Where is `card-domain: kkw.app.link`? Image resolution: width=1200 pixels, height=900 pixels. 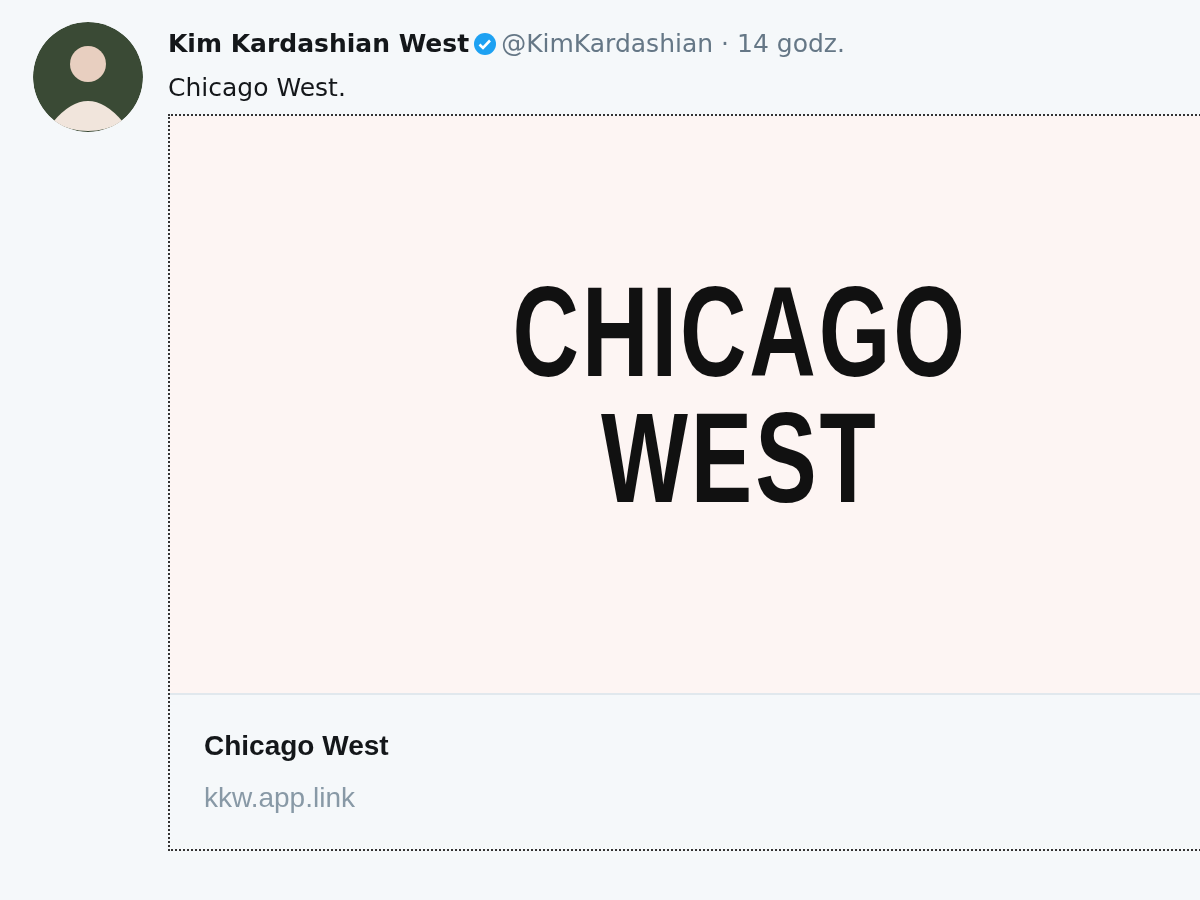
card-domain: kkw.app.link is located at coordinates (280, 798).